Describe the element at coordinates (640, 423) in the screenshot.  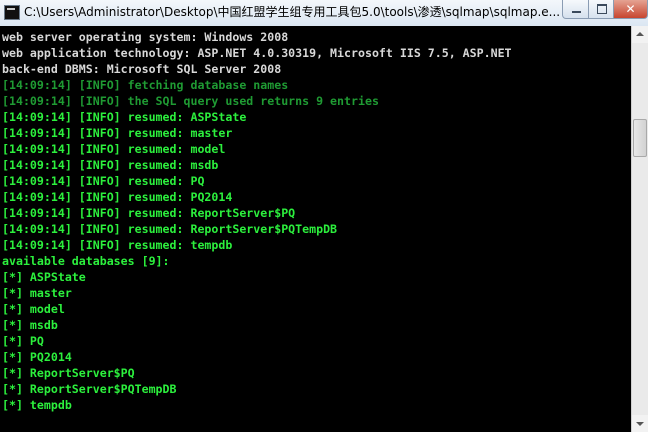
I see `scroll-down-arrow-icon` at that location.